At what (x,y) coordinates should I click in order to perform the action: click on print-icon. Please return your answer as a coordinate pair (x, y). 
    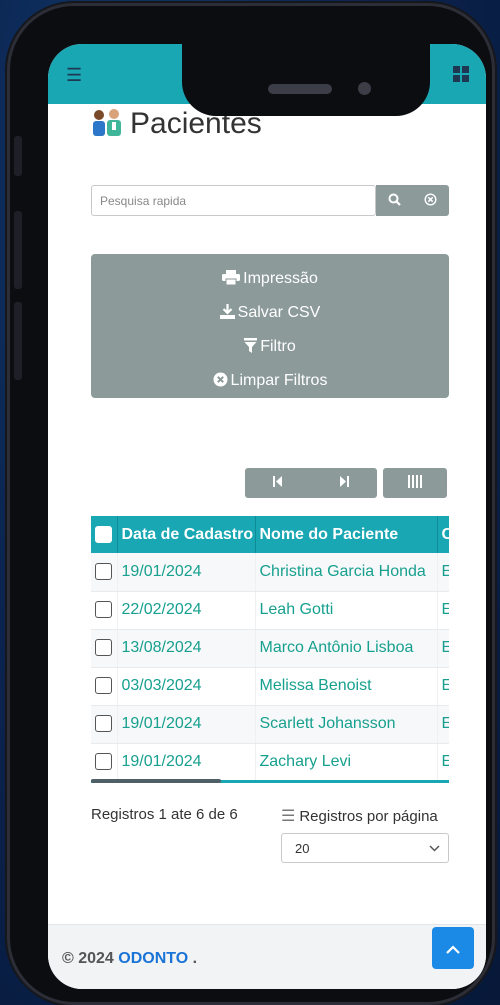
    Looking at the image, I should click on (231, 279).